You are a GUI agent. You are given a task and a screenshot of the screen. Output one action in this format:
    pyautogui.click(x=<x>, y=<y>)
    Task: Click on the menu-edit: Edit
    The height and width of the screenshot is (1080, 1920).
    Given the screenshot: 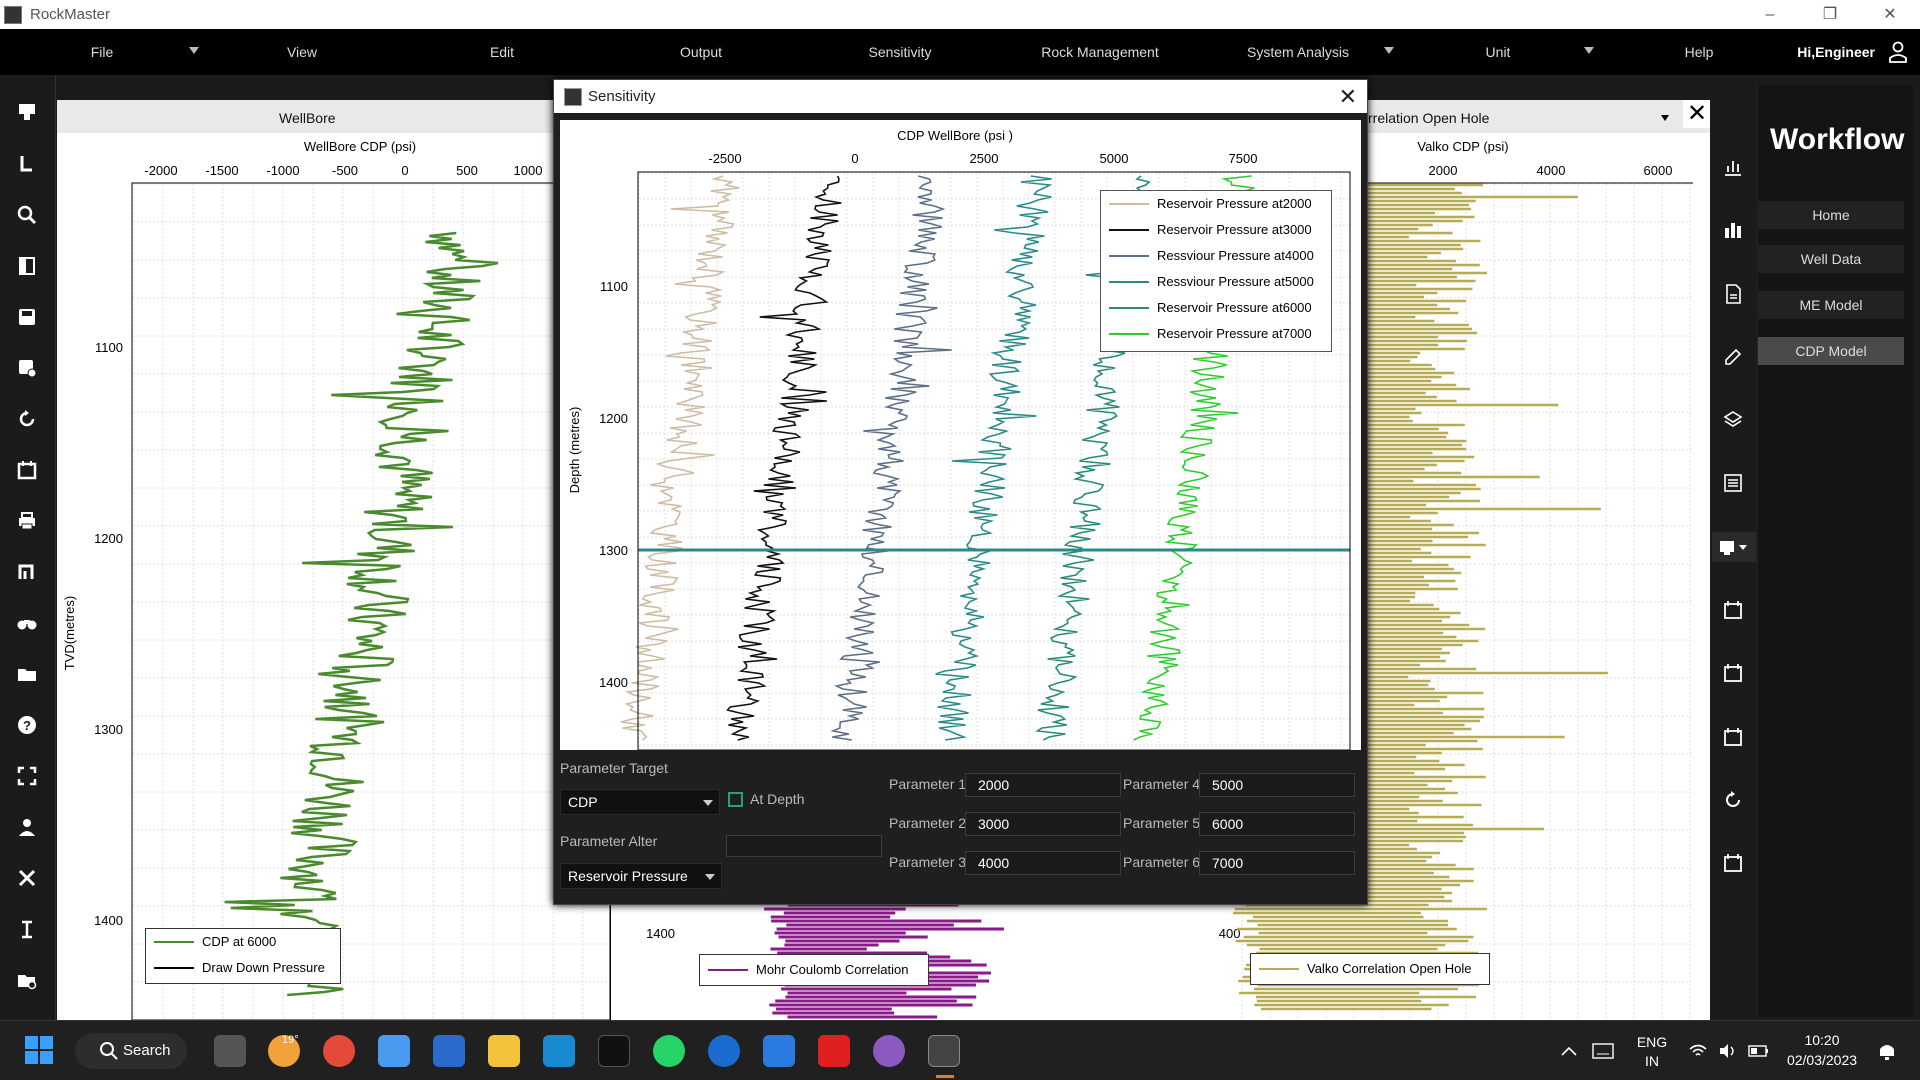 What is the action you would take?
    pyautogui.click(x=502, y=52)
    